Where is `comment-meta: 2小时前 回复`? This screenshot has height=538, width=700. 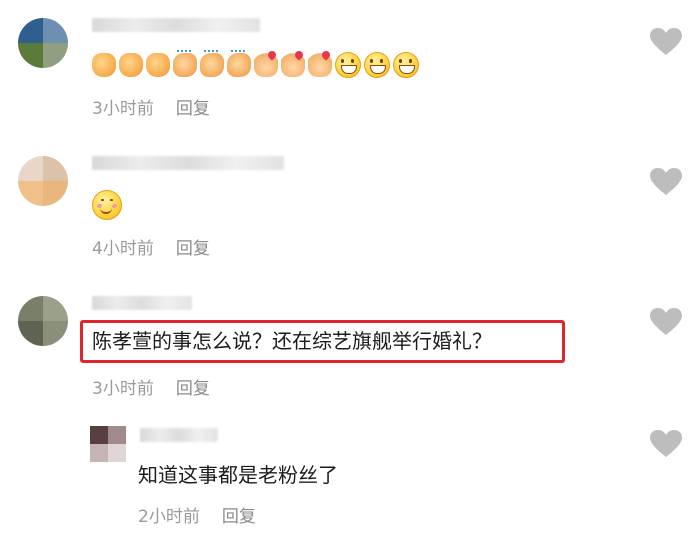 comment-meta: 2小时前 回复 is located at coordinates (197, 517).